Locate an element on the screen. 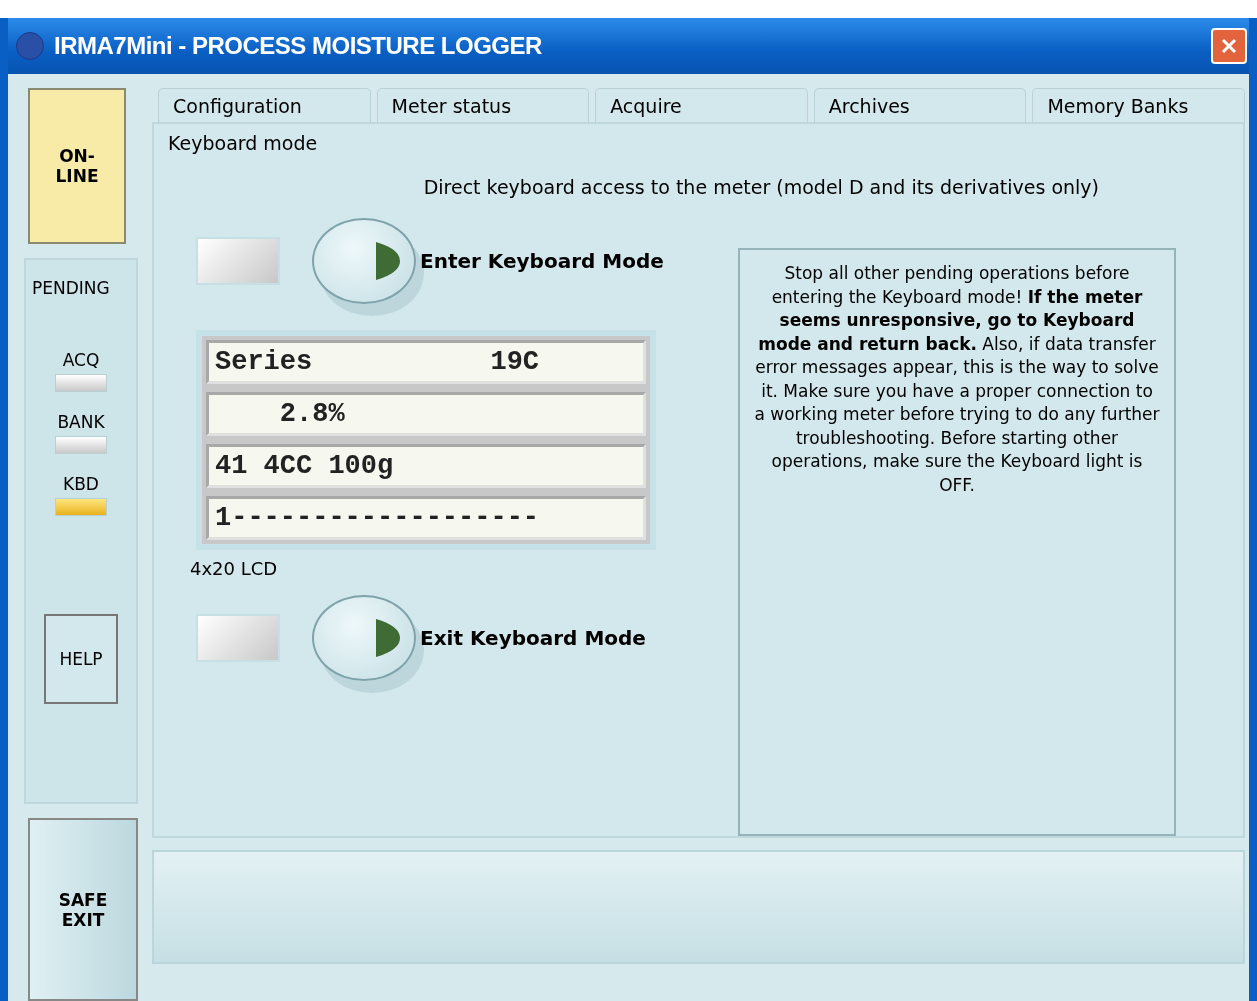  tab: Memory Banks is located at coordinates (1138, 105).